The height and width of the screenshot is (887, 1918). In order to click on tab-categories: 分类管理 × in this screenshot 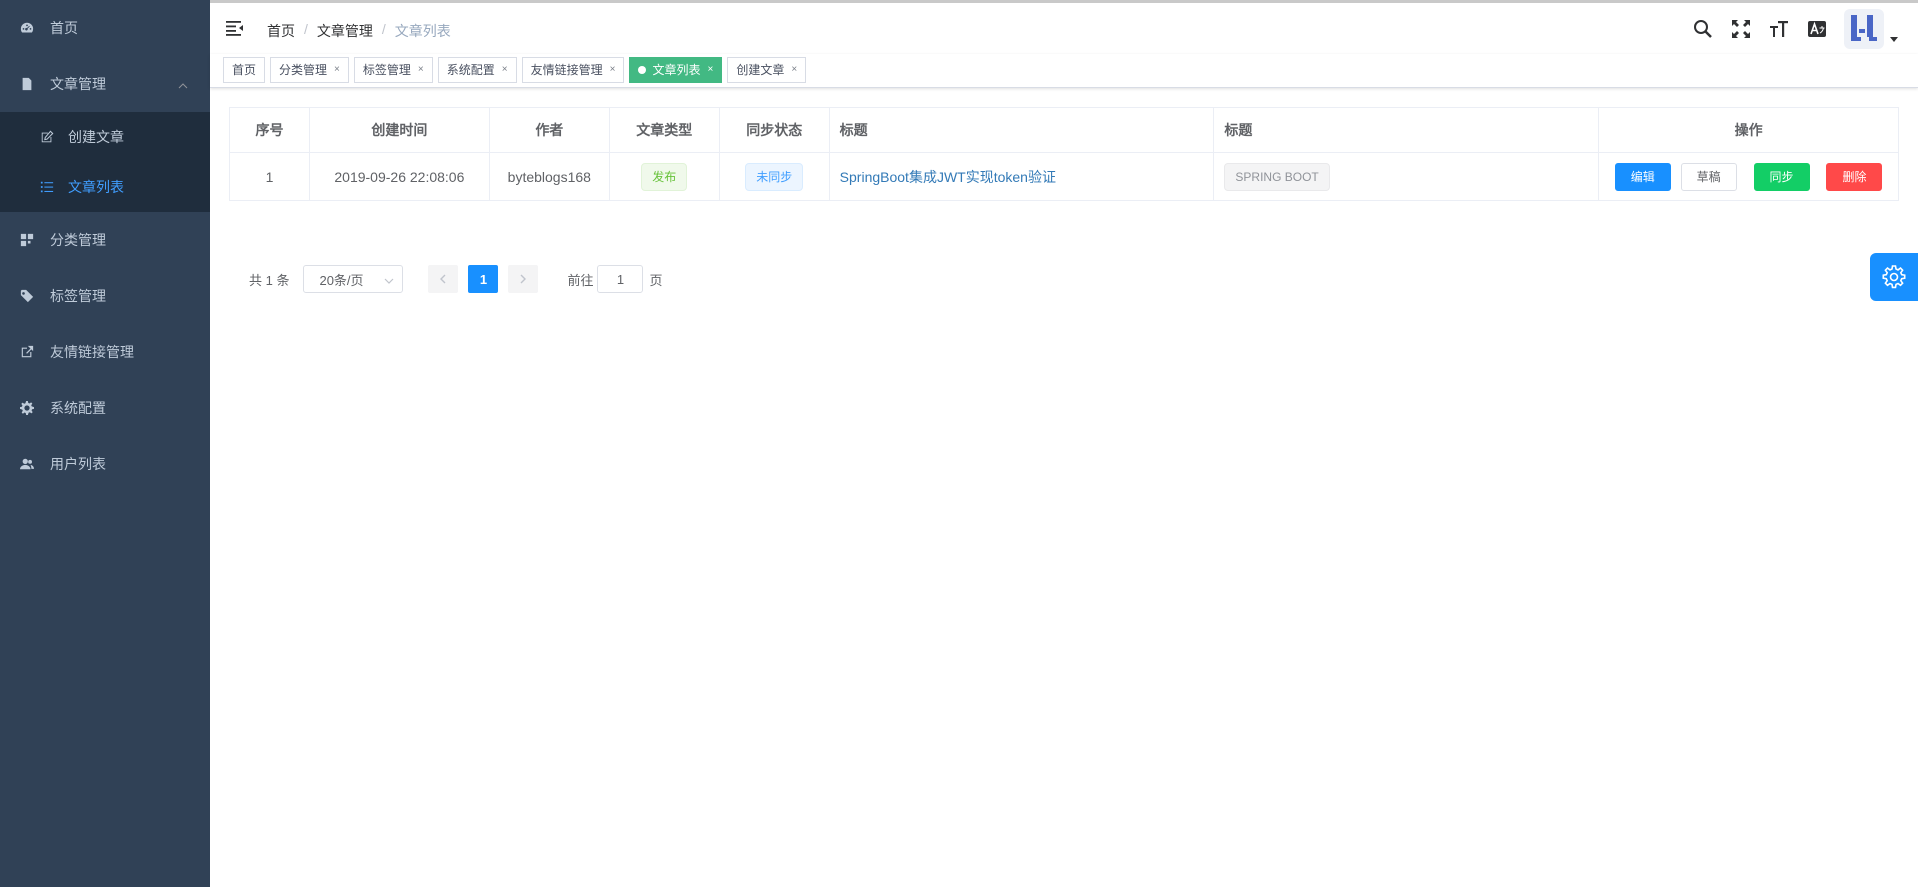, I will do `click(309, 70)`.